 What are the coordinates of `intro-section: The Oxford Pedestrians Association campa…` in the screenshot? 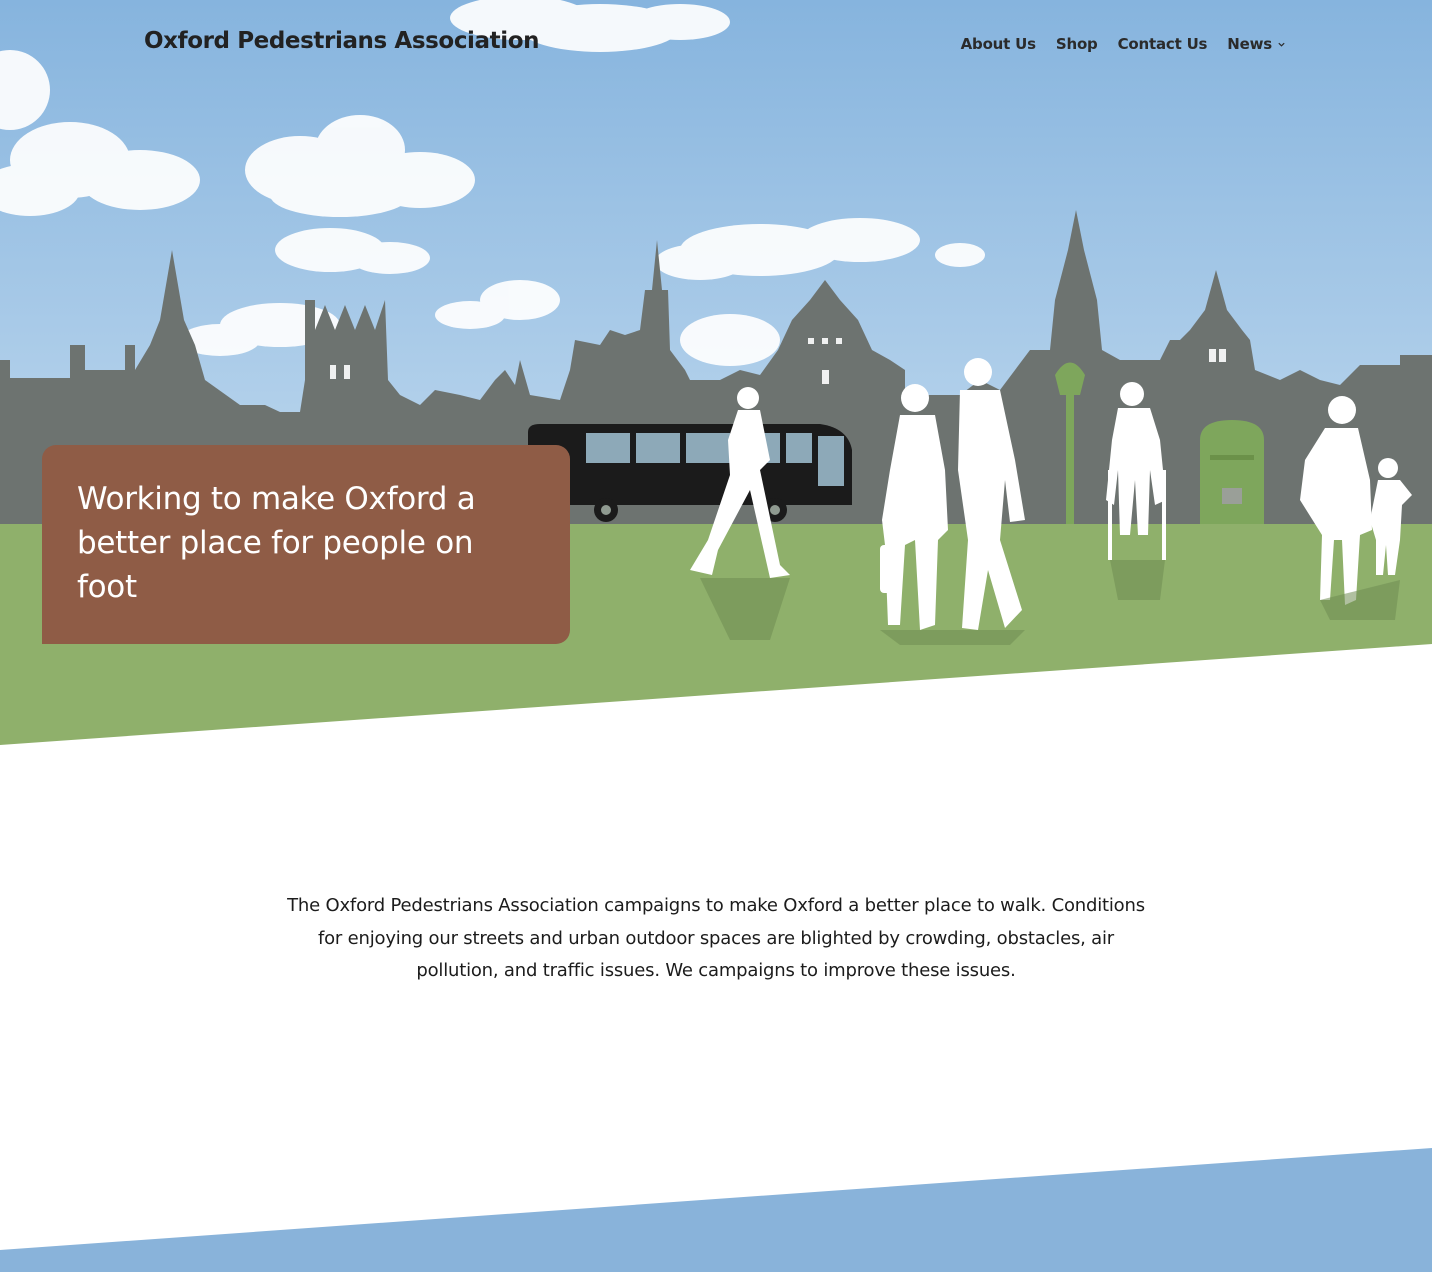 It's located at (716, 939).